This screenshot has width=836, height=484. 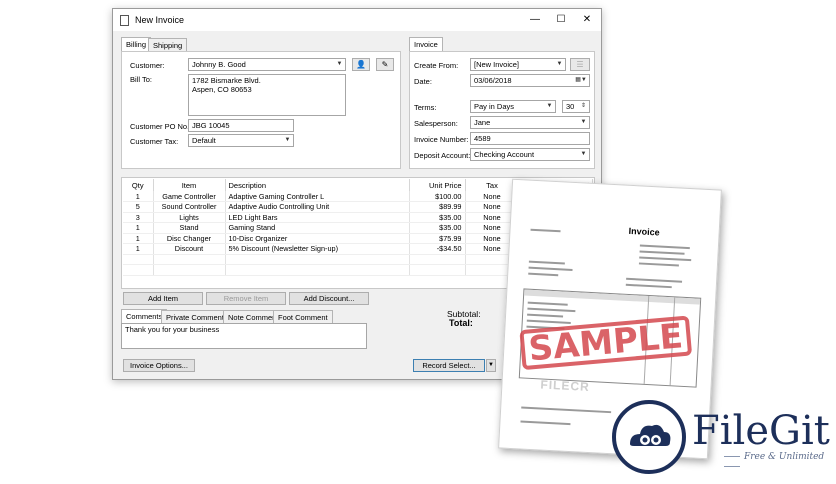 I want to click on cloud-logo-icon, so click(x=650, y=435).